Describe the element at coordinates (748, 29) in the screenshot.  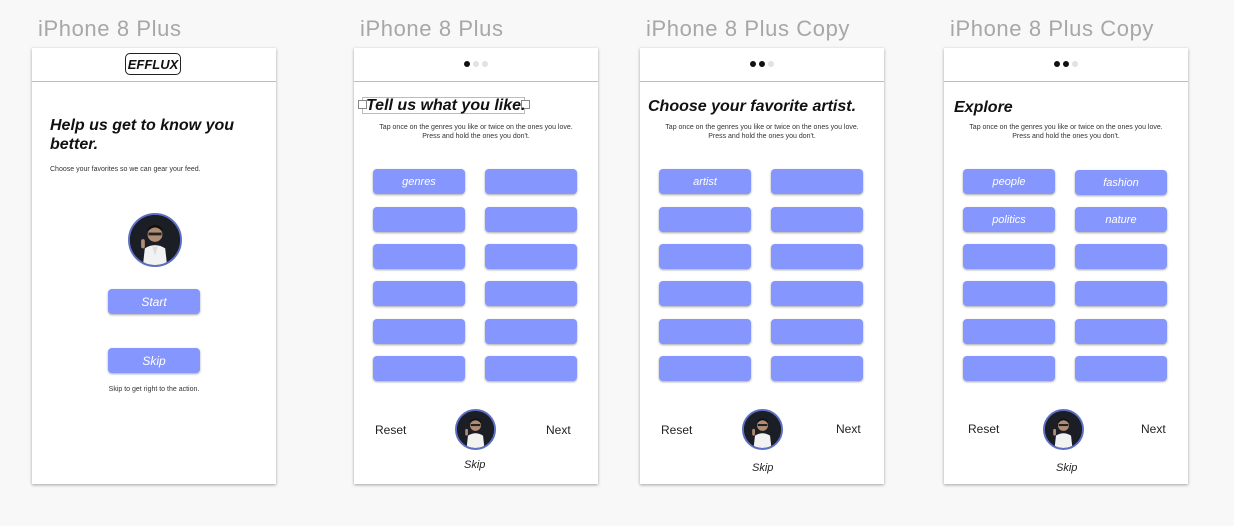
I see `artboard-title-3: iPhone 8 Plus Copy` at that location.